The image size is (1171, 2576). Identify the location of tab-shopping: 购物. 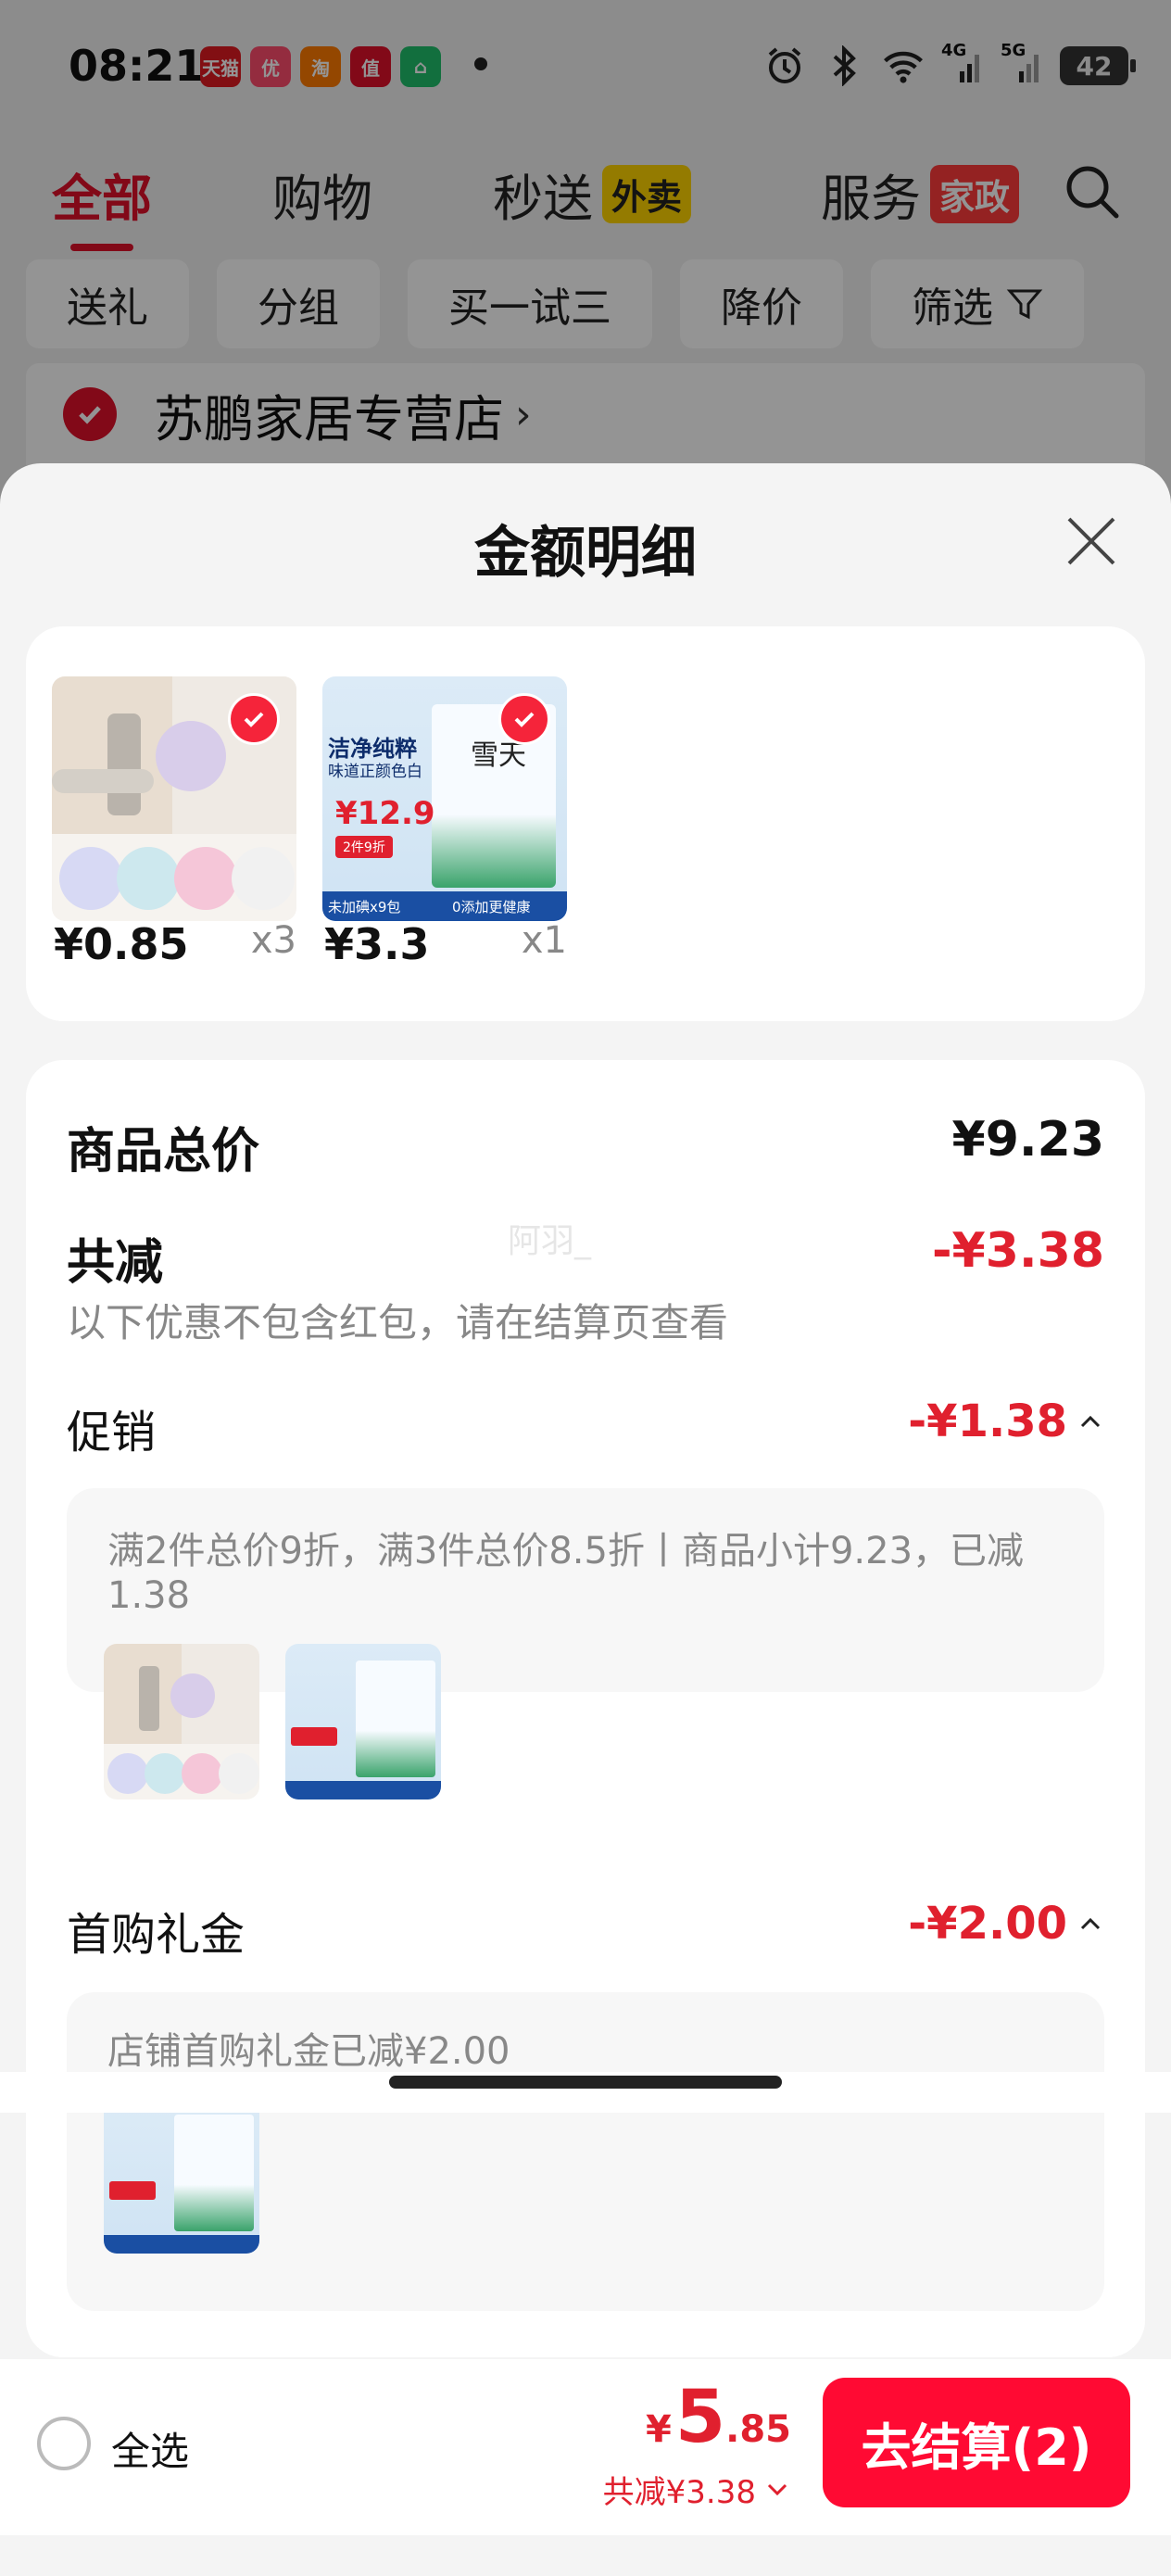
(322, 194).